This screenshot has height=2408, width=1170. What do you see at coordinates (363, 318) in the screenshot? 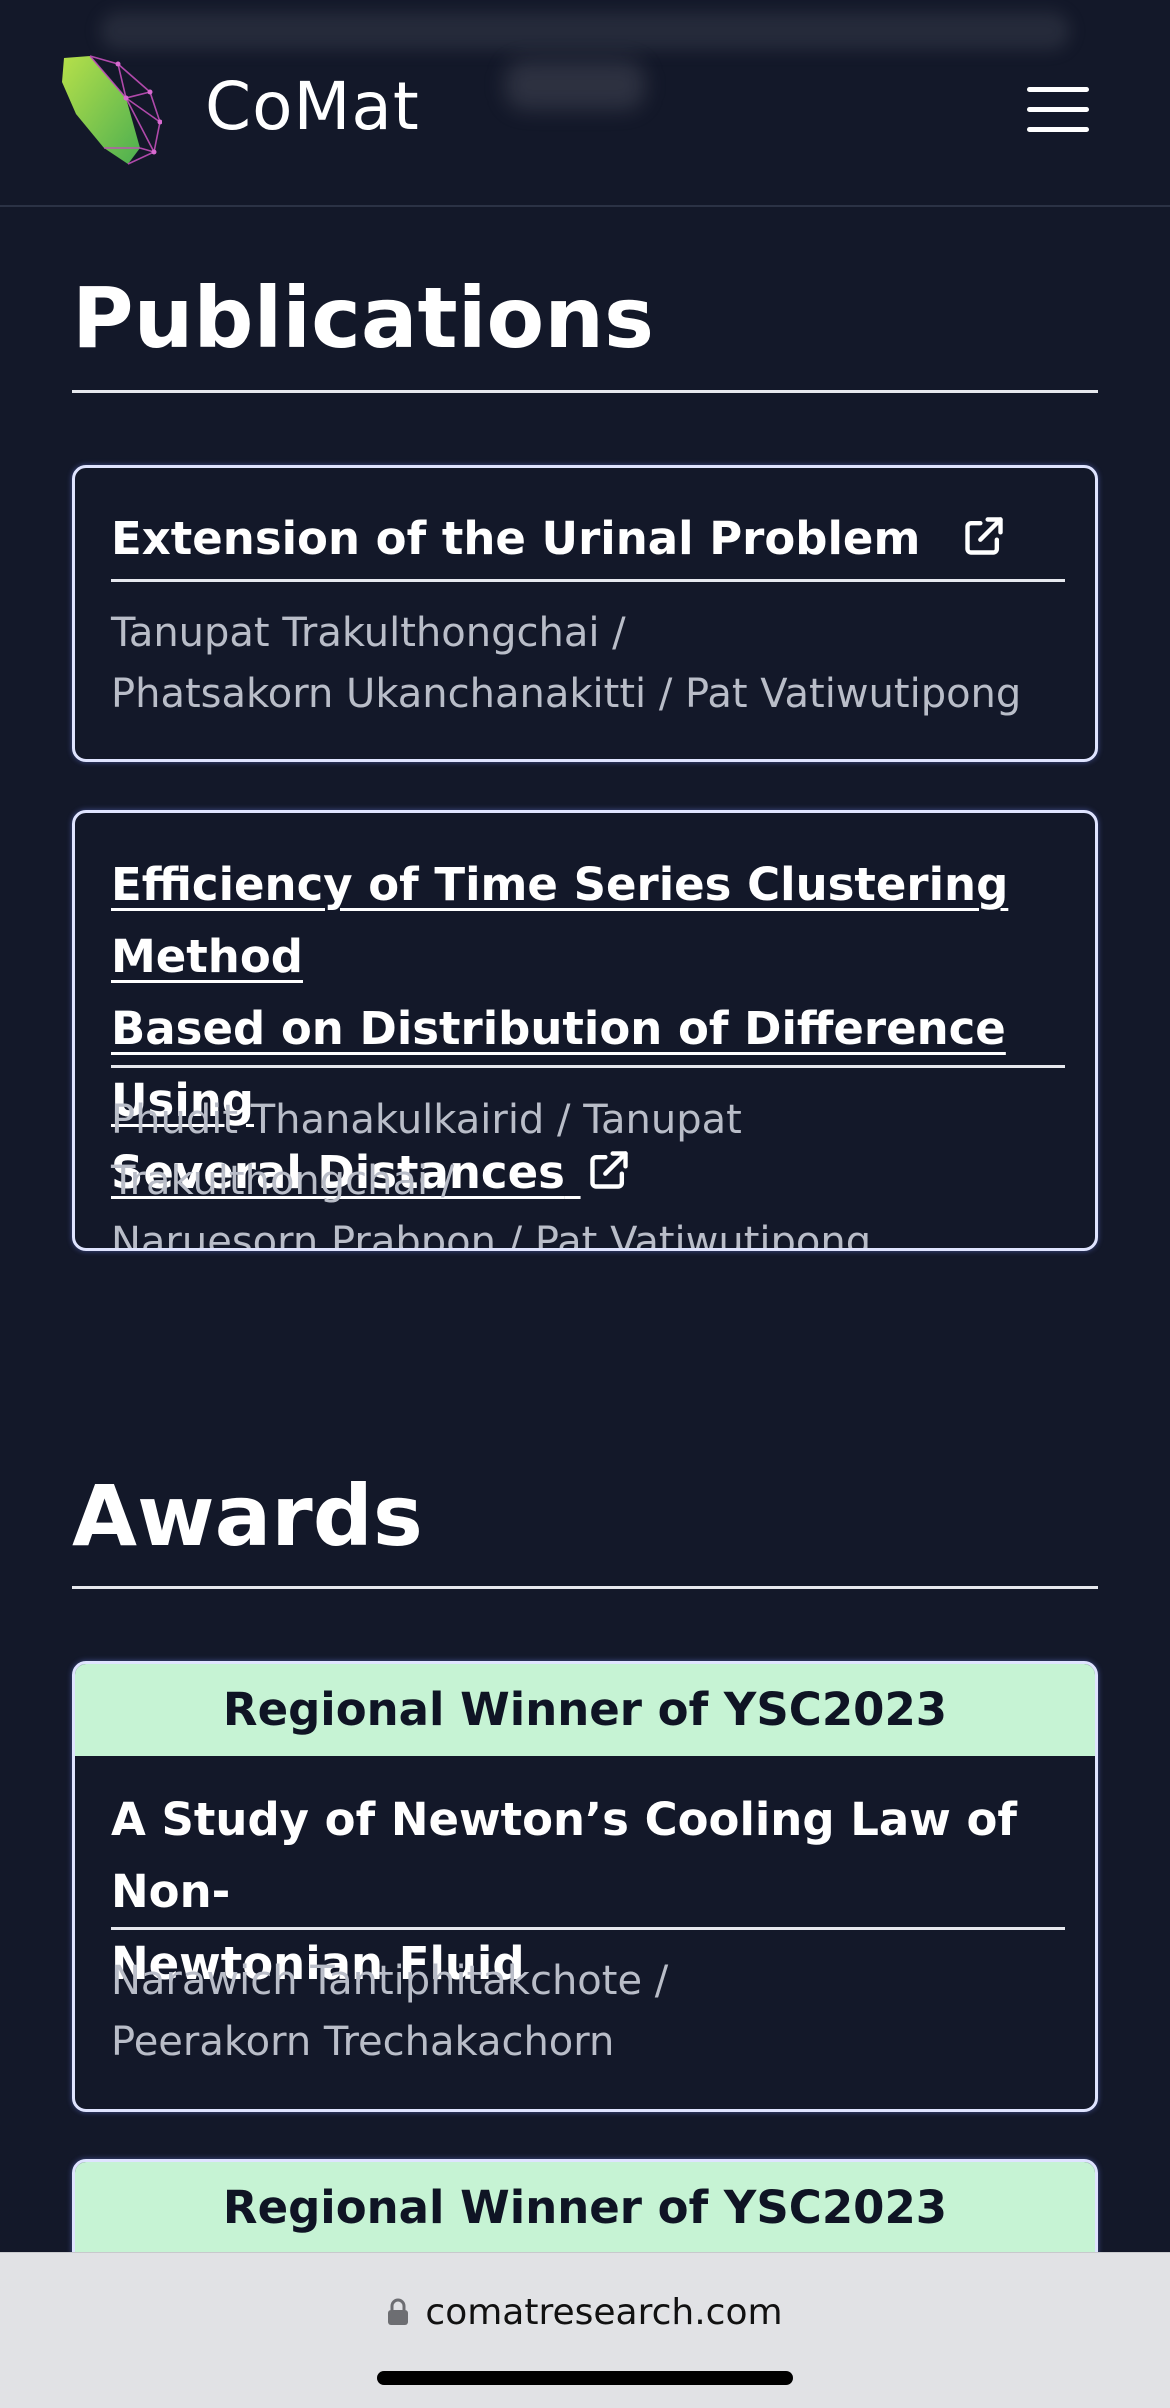
I see `publications-heading: Publications` at bounding box center [363, 318].